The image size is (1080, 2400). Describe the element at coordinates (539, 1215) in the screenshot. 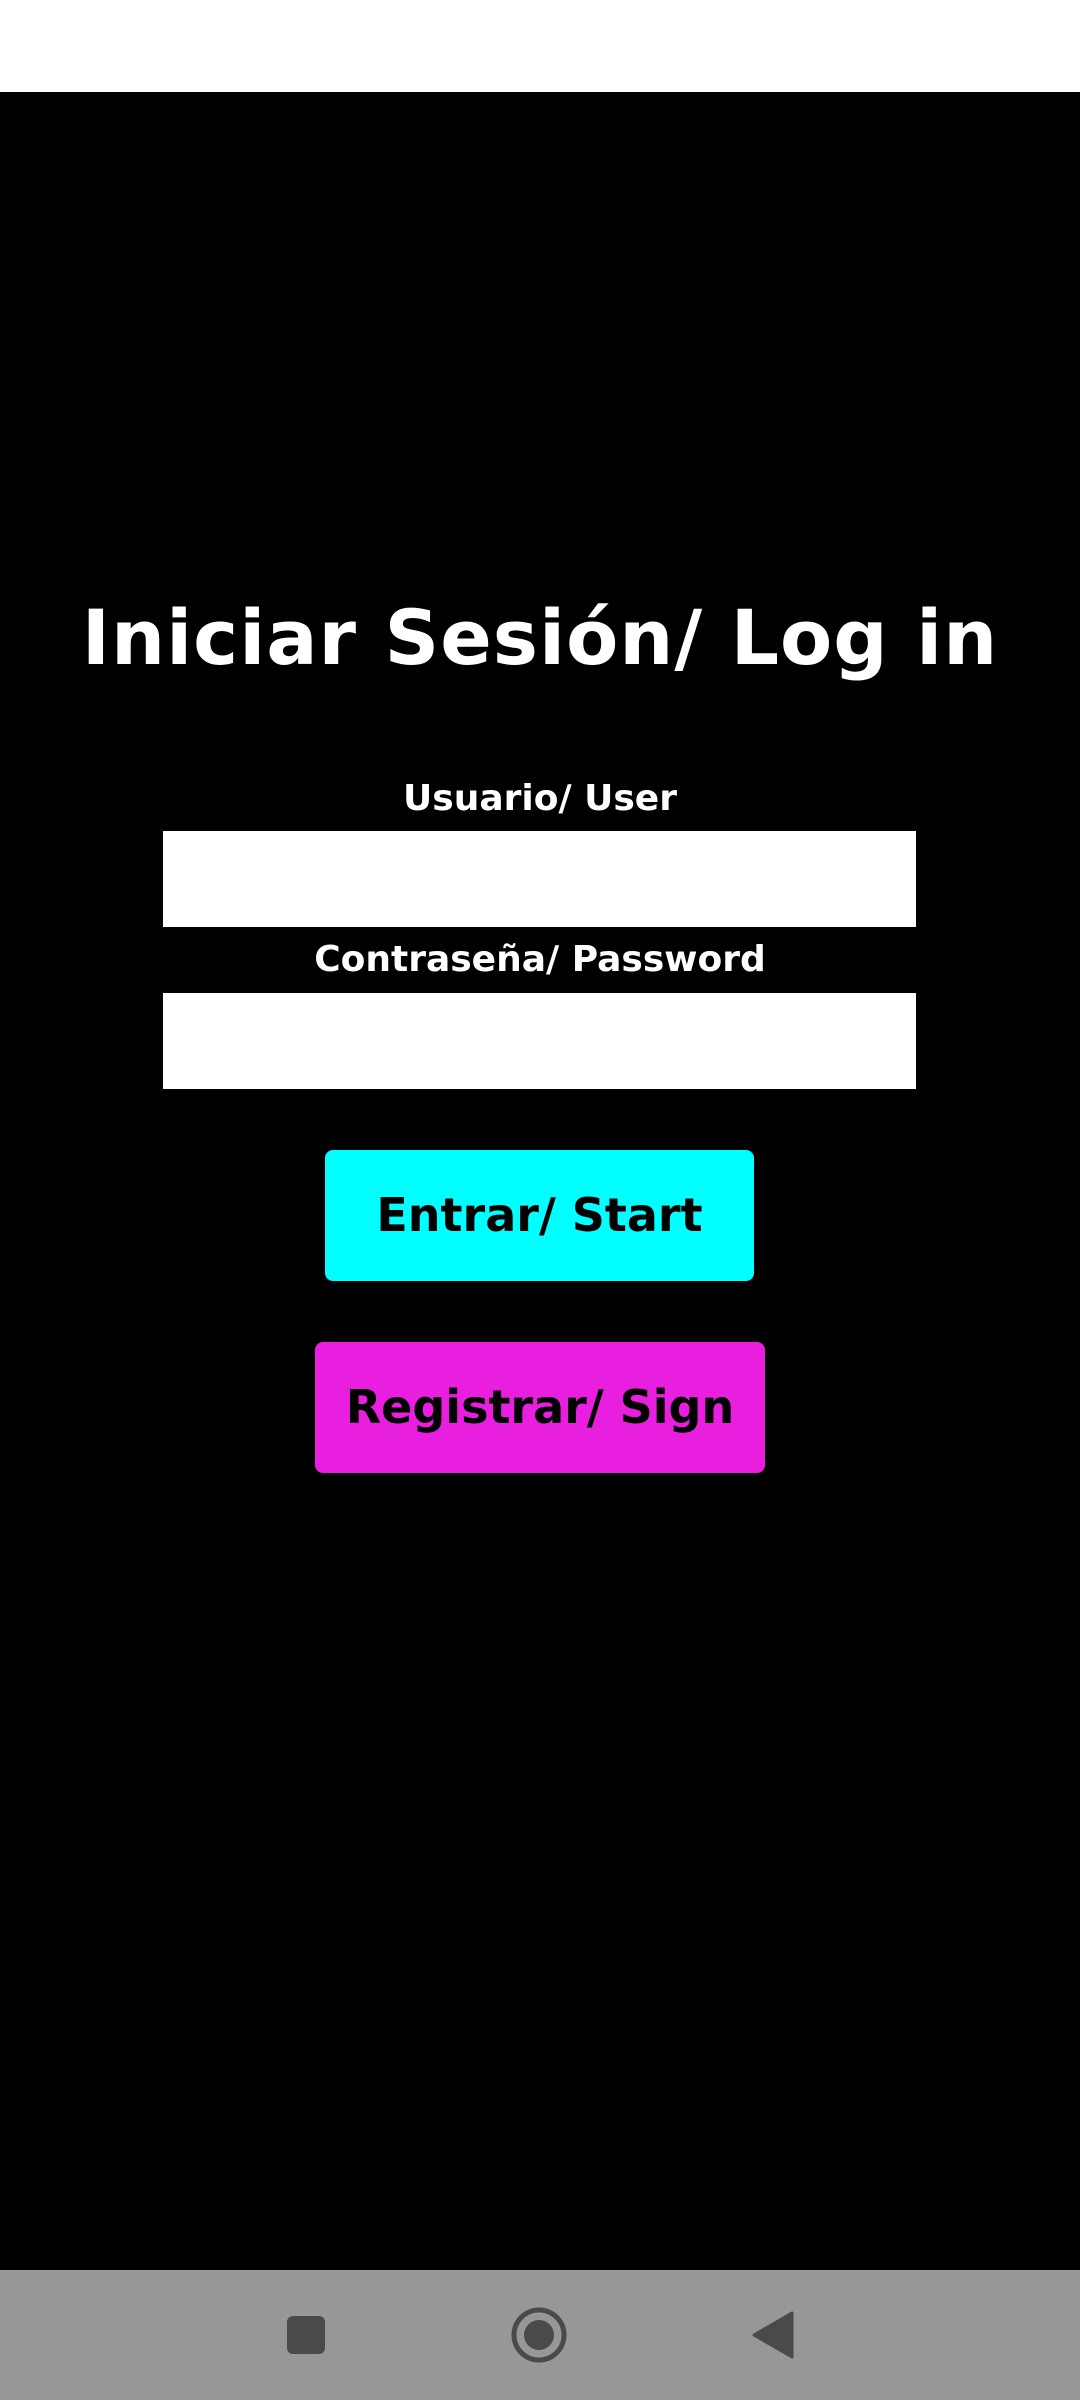

I see `start-button: Entrar/ Start` at that location.